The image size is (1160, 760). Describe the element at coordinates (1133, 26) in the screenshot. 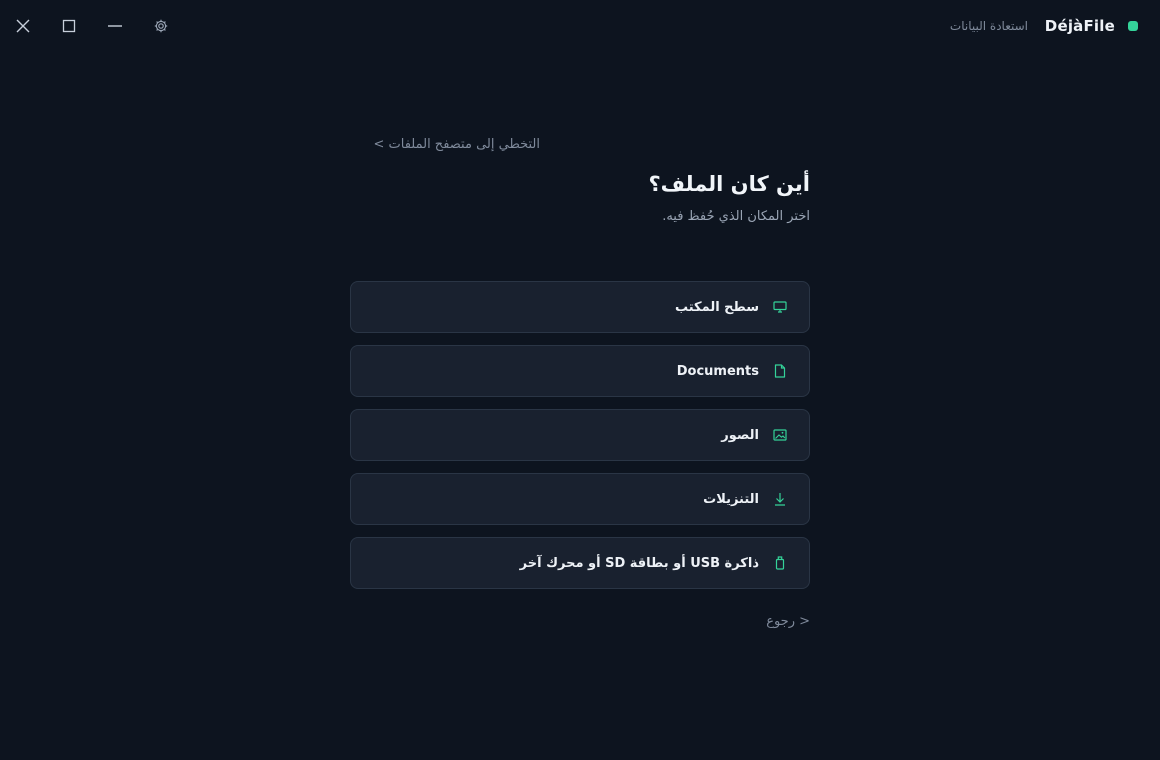

I see `status-dot-icon` at that location.